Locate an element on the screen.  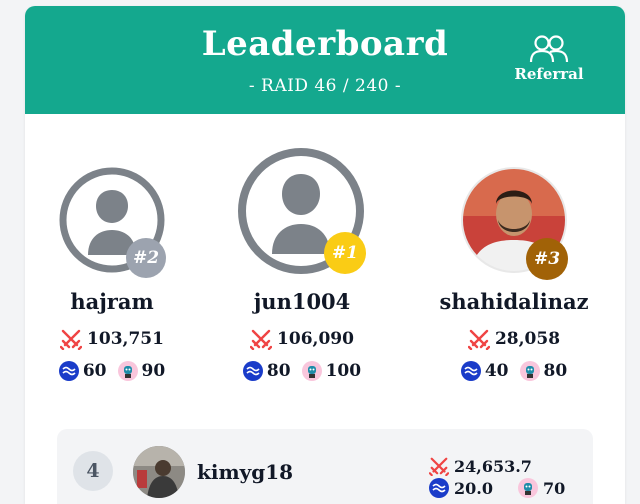
damage-value: 28,058 is located at coordinates (527, 339).